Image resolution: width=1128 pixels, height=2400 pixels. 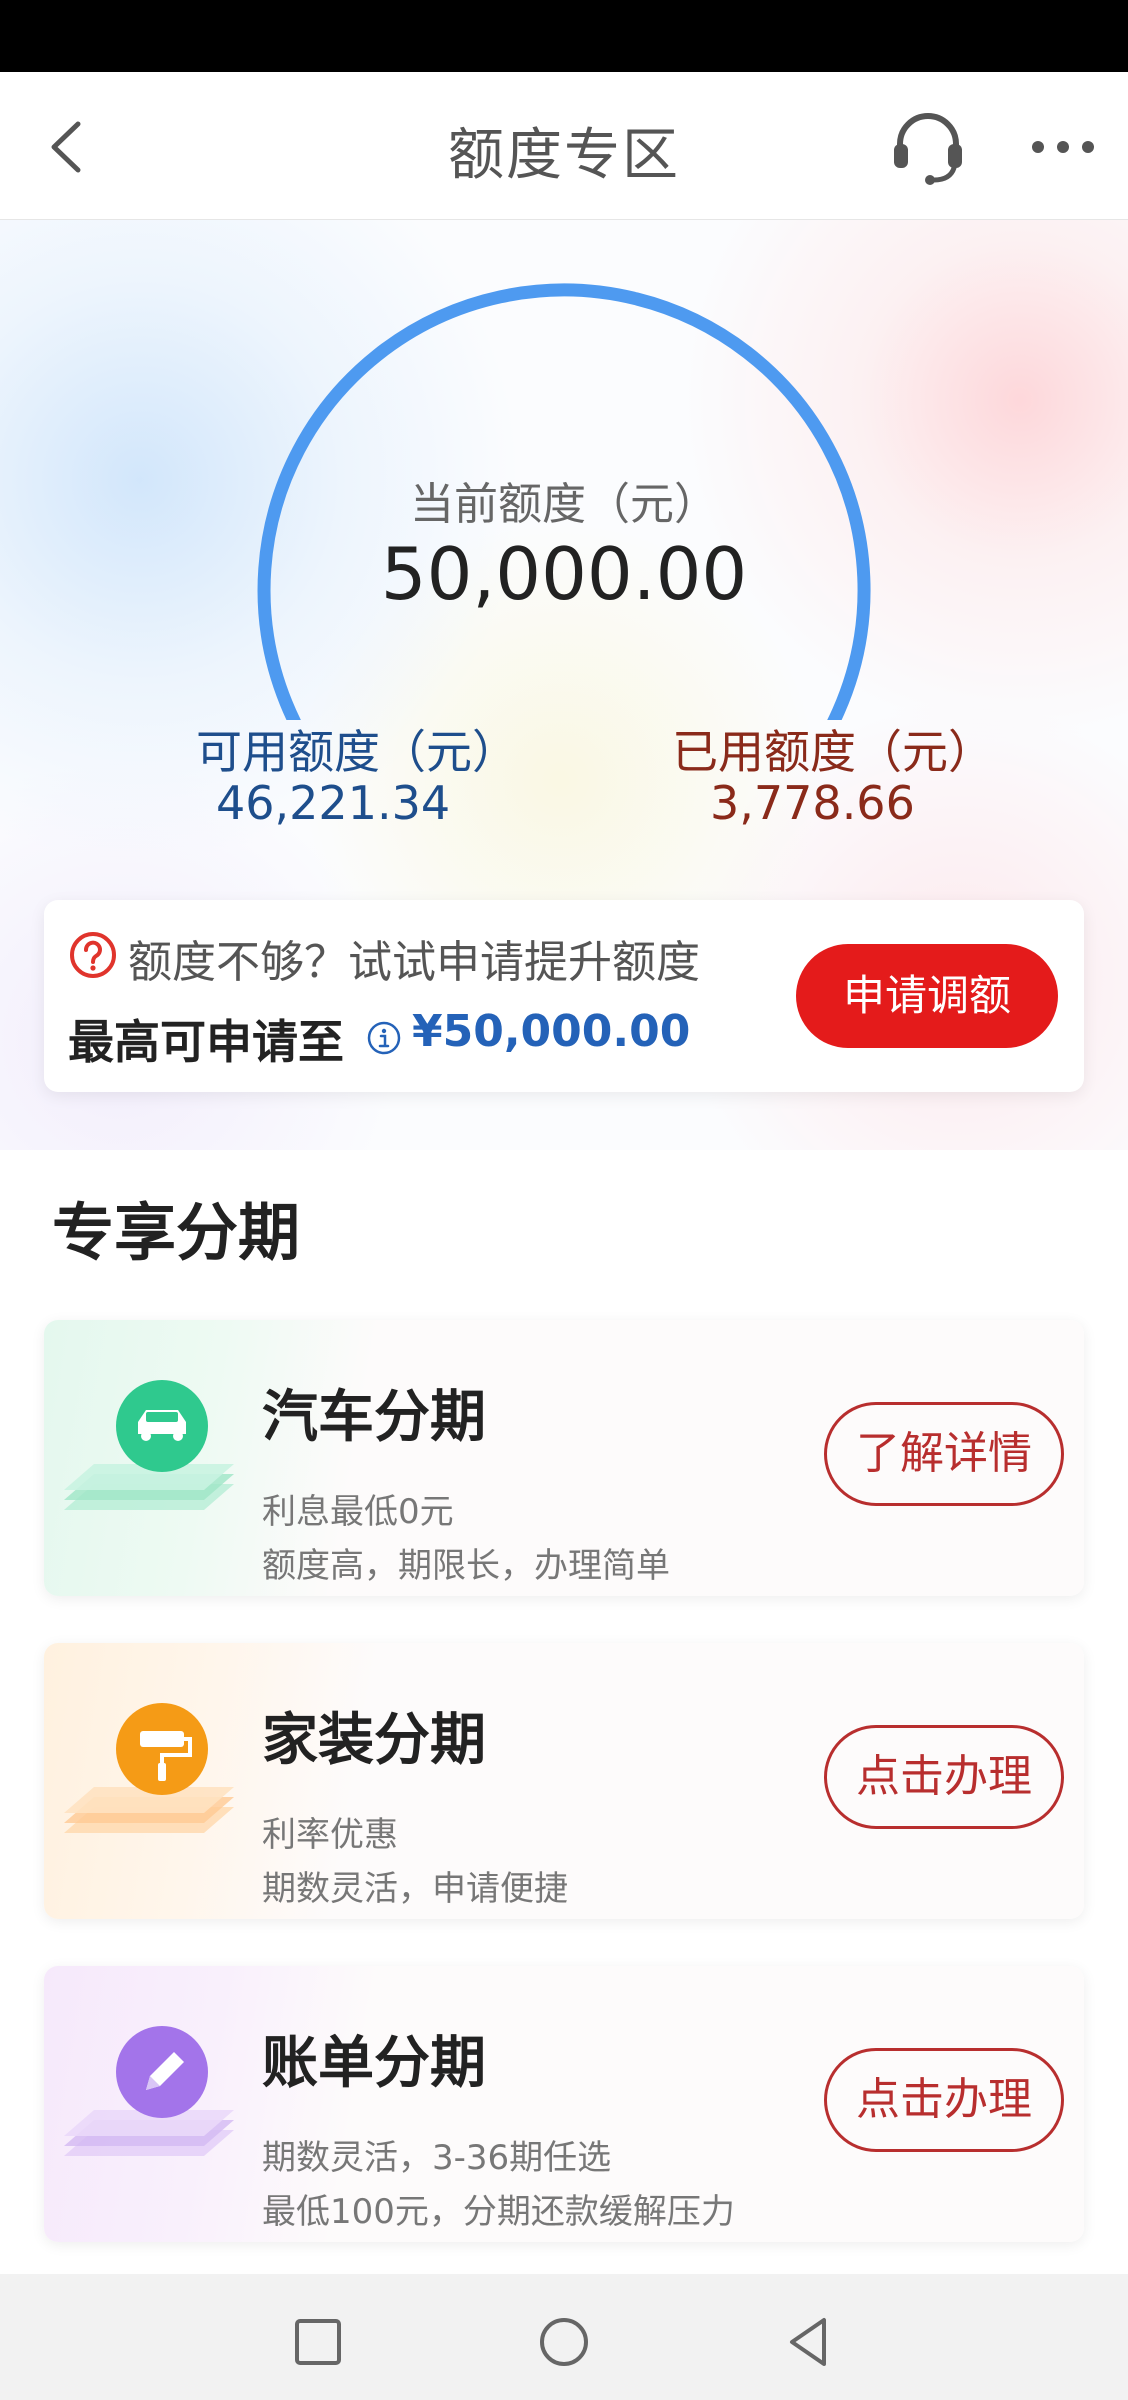 What do you see at coordinates (564, 504) in the screenshot?
I see `current-quota-label: 当前额度（元）` at bounding box center [564, 504].